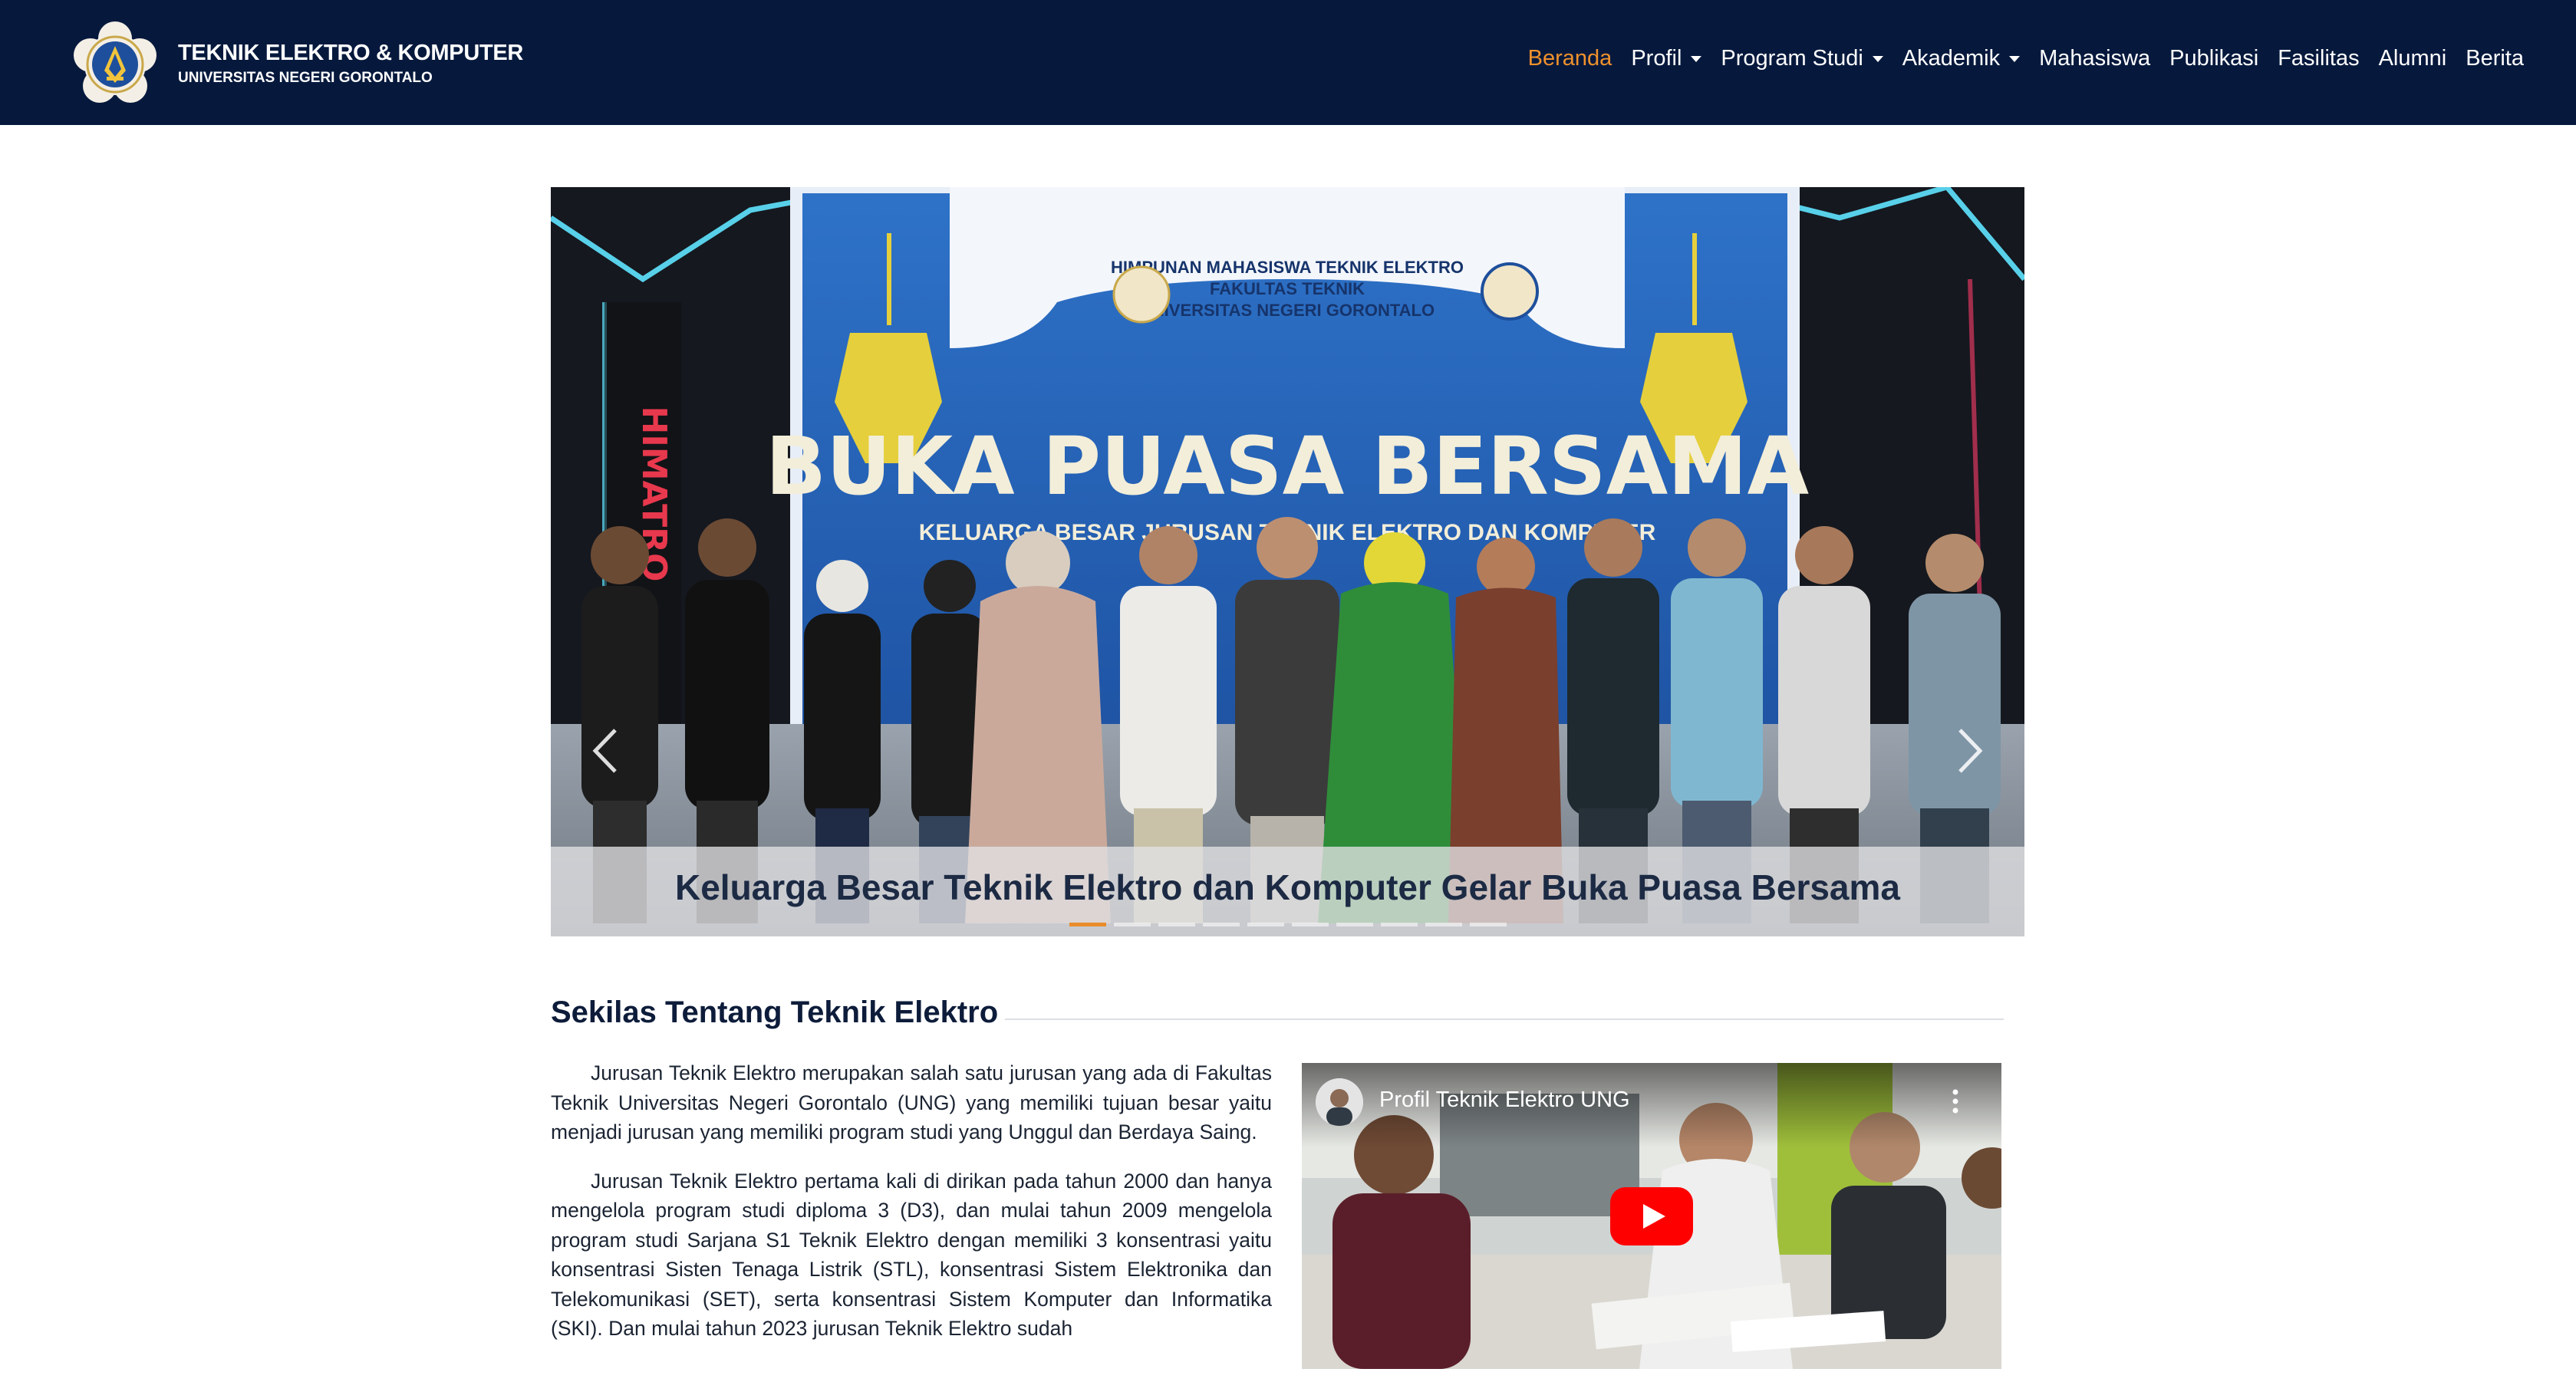 This screenshot has width=2576, height=1382. I want to click on nav-profil-label: Profil, so click(1656, 58).